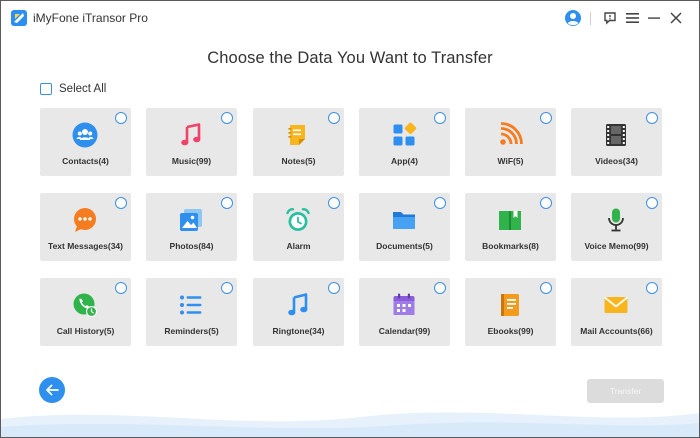 This screenshot has width=700, height=438. Describe the element at coordinates (510, 305) in the screenshot. I see `ebooks-icon` at that location.